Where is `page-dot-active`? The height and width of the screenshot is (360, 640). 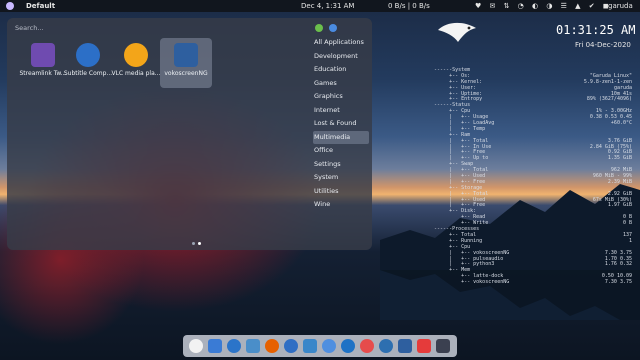 page-dot-active is located at coordinates (199, 243).